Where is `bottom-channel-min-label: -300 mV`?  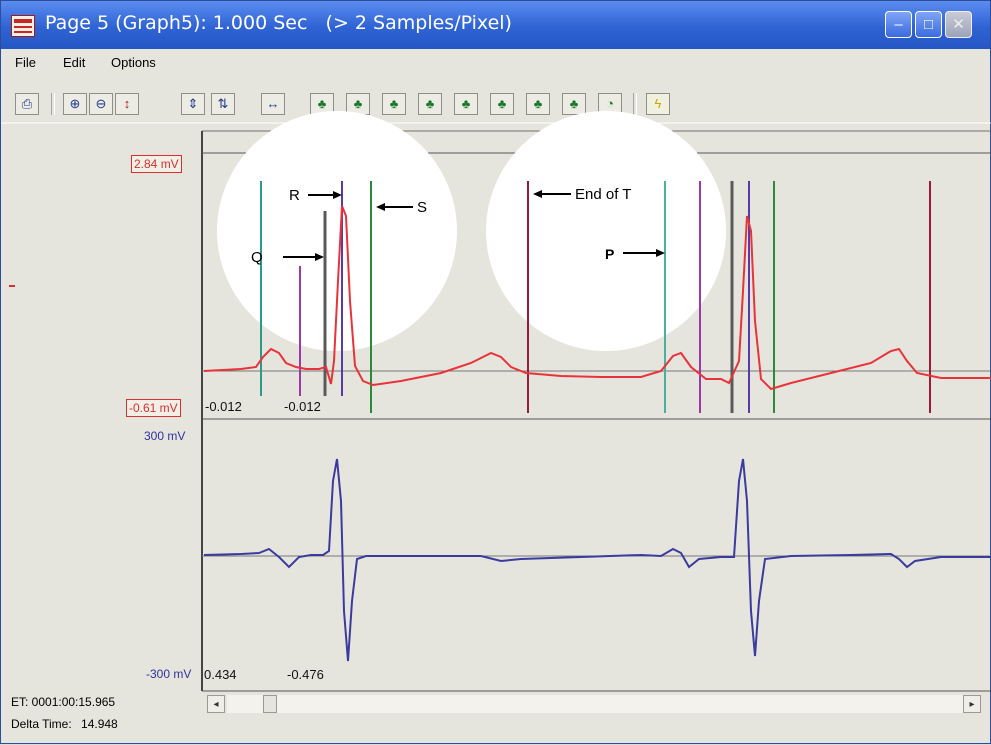
bottom-channel-min-label: -300 mV is located at coordinates (168, 674).